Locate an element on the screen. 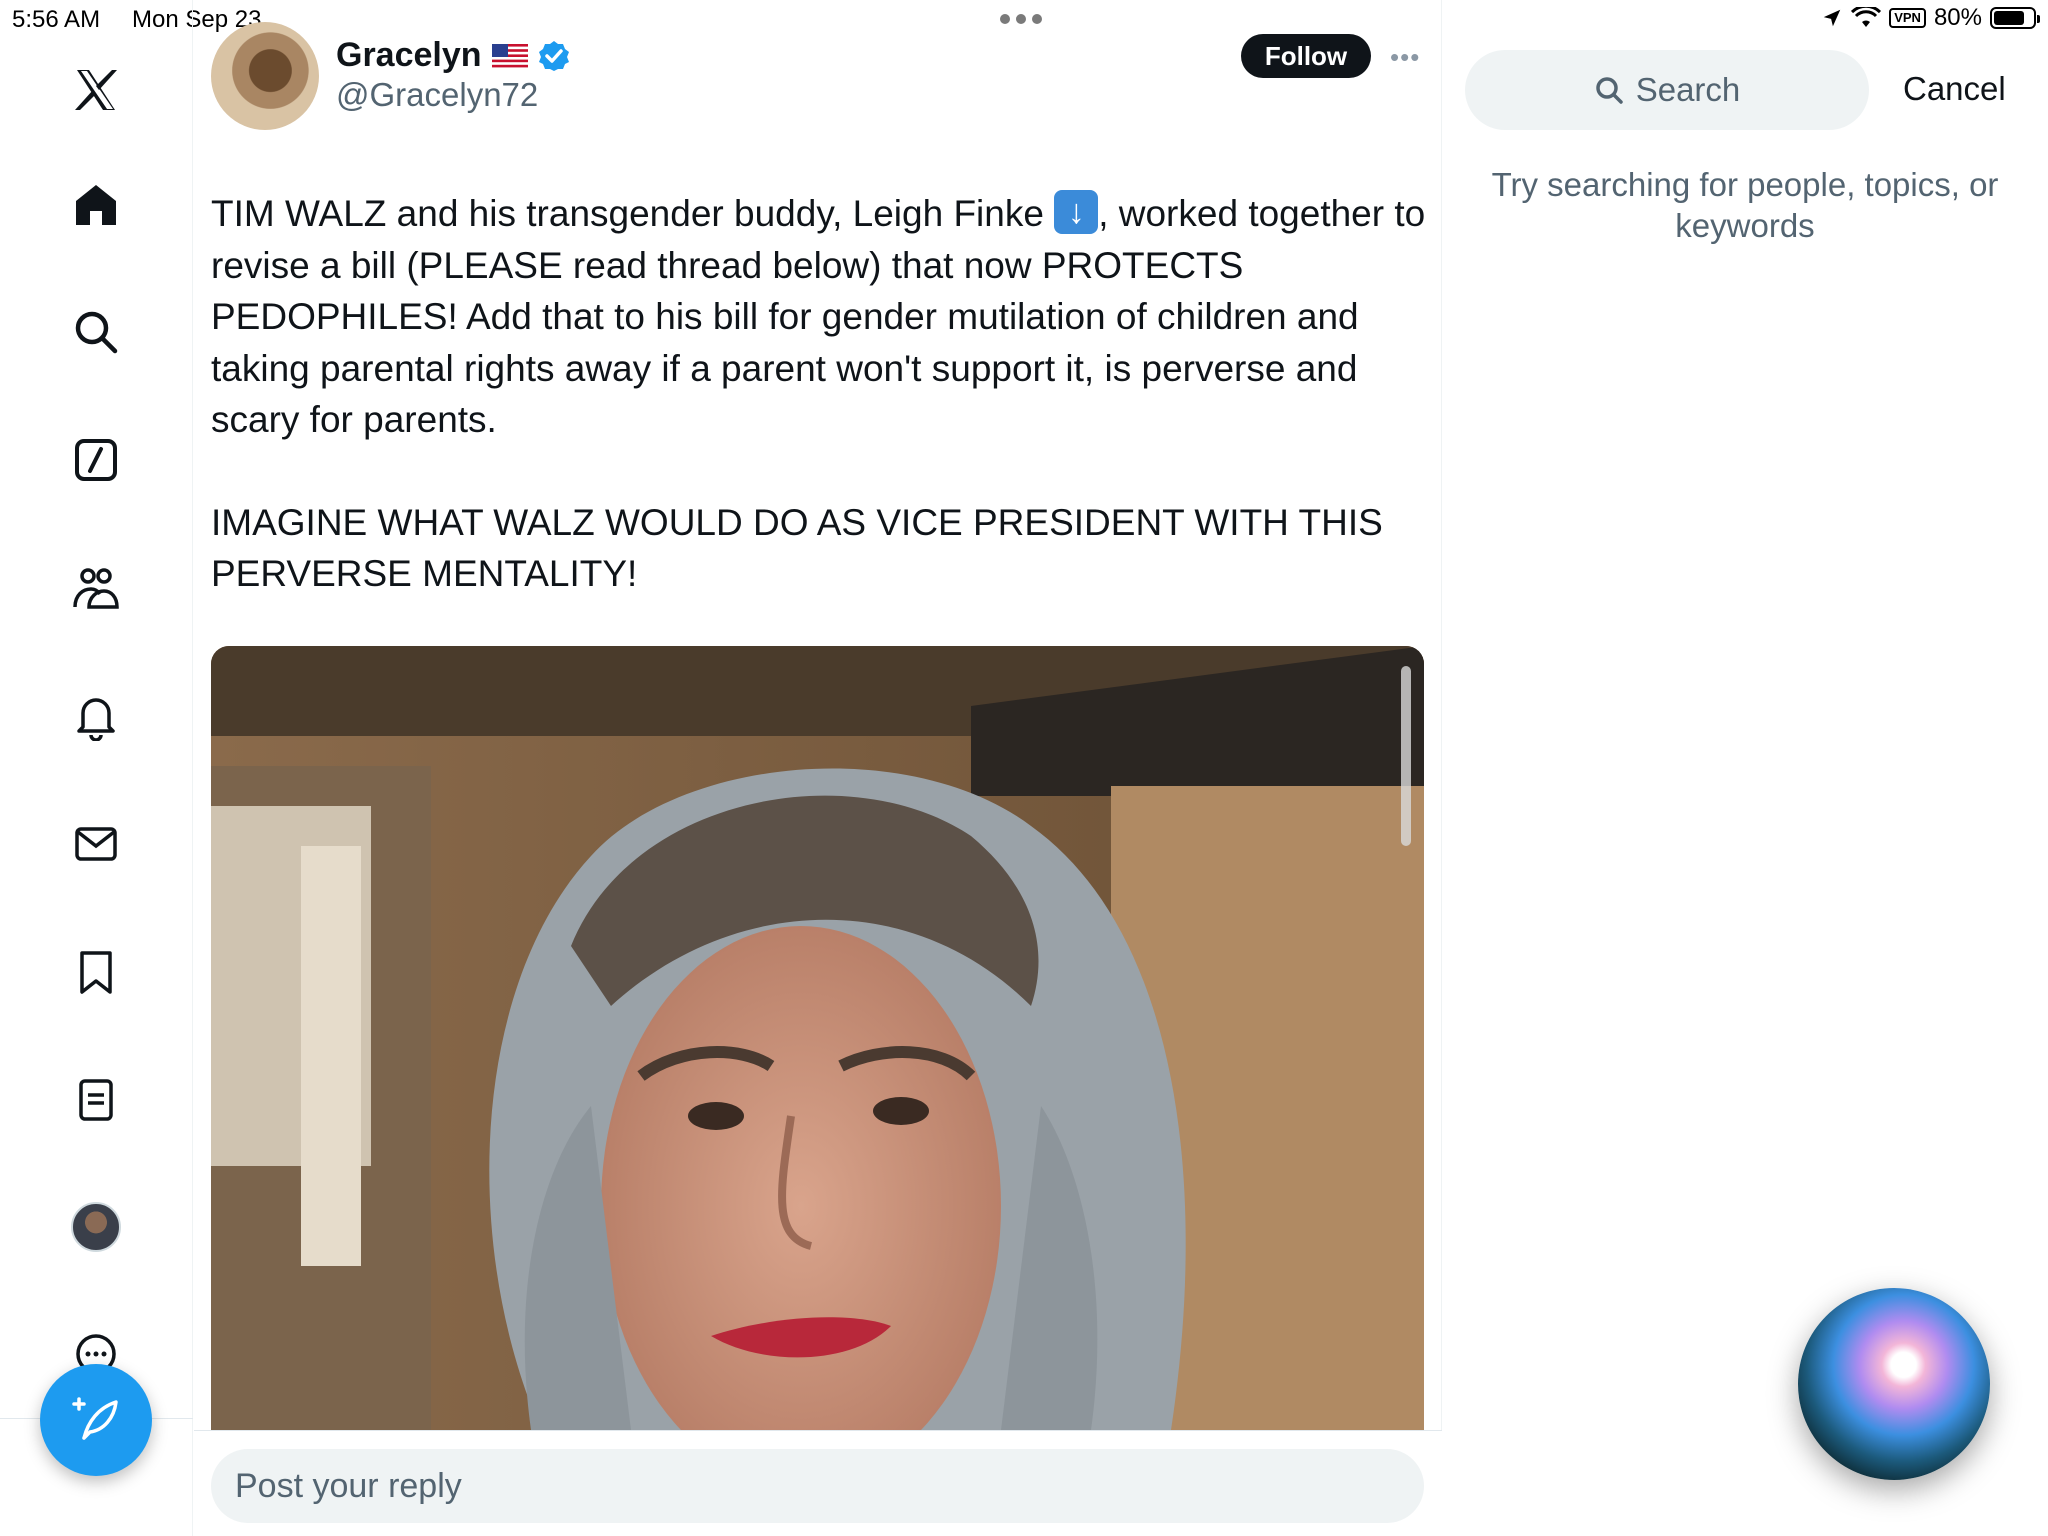  compose-button is located at coordinates (96, 1420).